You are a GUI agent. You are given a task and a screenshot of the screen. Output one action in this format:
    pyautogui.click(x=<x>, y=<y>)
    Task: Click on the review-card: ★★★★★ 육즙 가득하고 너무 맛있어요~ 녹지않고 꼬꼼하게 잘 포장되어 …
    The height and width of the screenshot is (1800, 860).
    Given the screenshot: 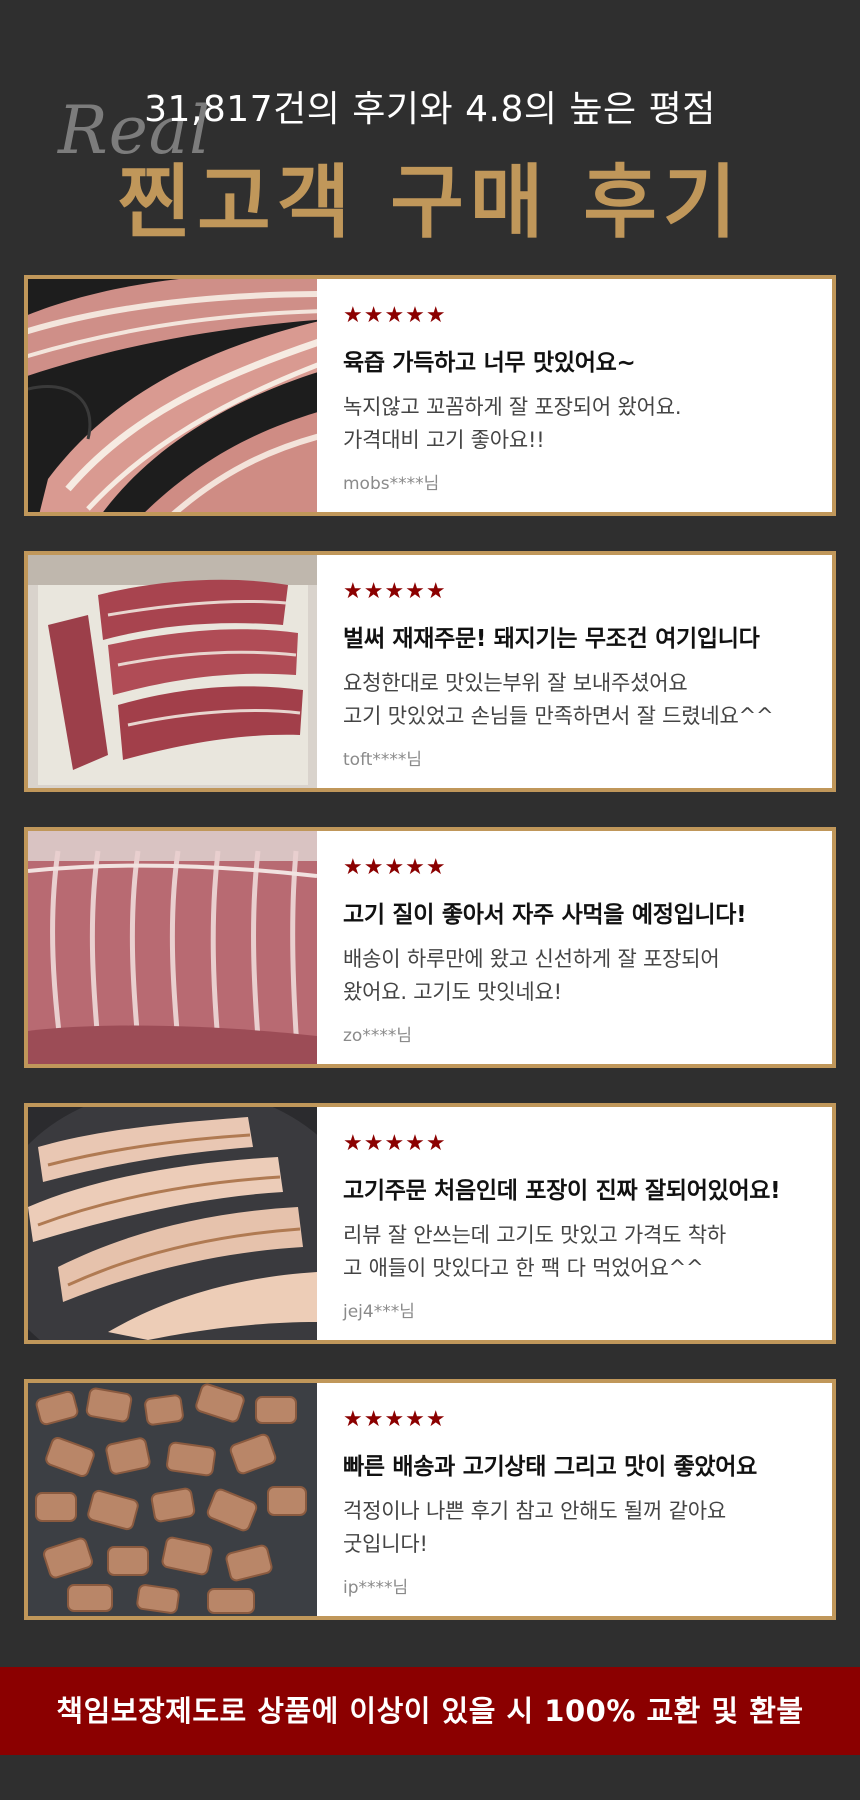 What is the action you would take?
    pyautogui.click(x=430, y=395)
    